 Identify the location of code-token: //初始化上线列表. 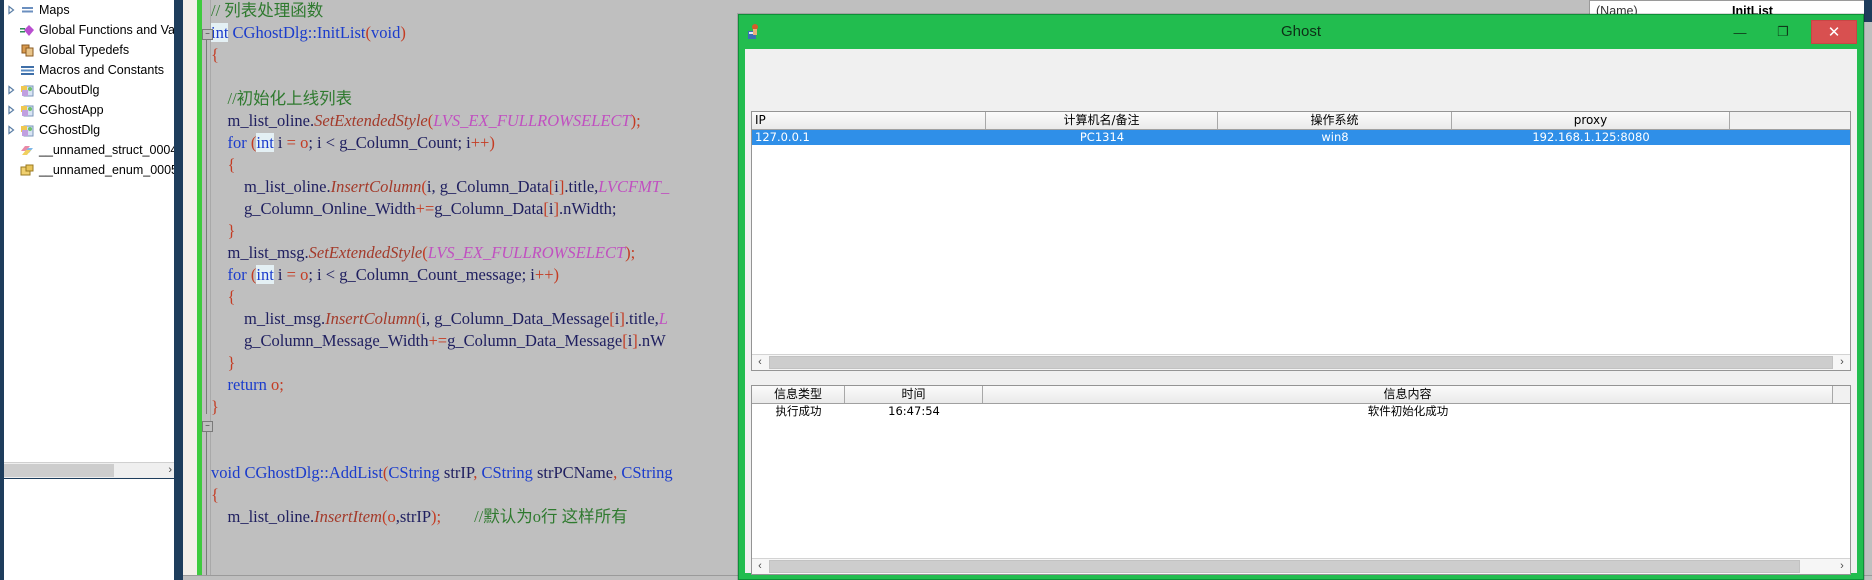
(282, 98).